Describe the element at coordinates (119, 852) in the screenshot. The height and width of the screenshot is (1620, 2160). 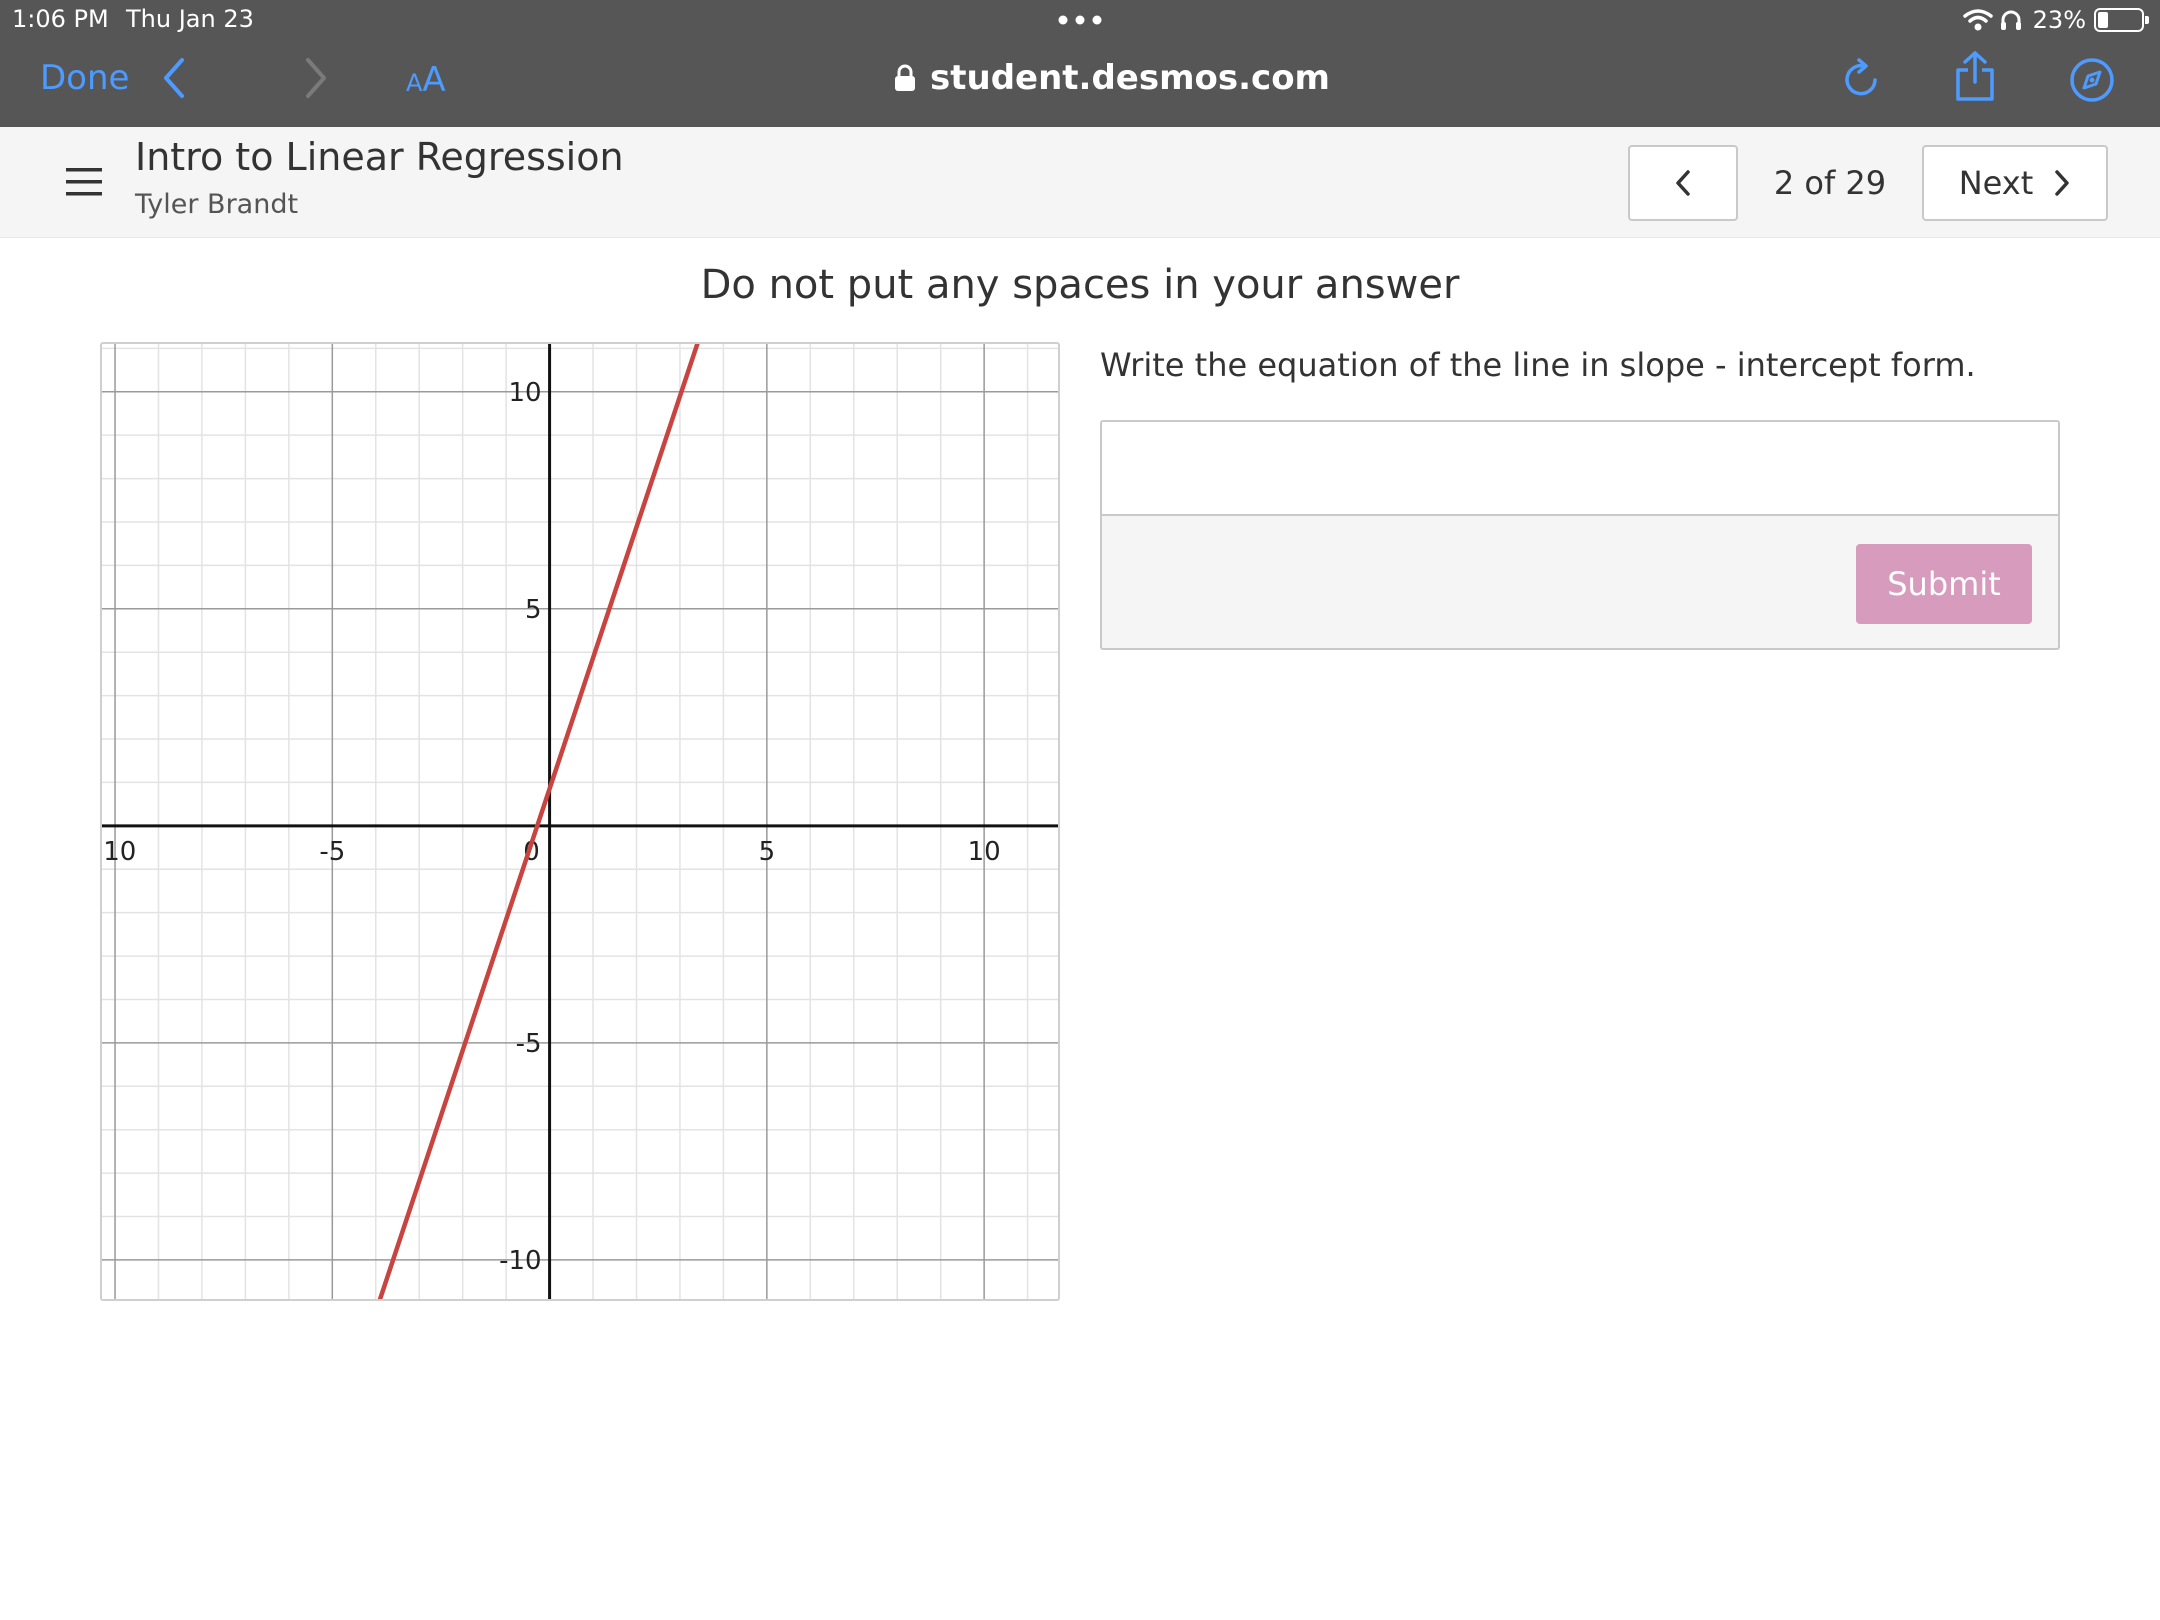
I see `x-tick-label: -10` at that location.